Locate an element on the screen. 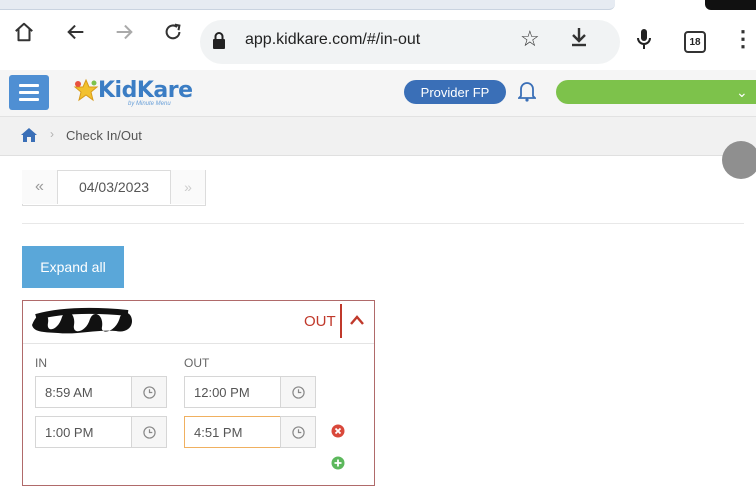 This screenshot has width=756, height=495. time-in-input: 8:59 AM is located at coordinates (83, 392).